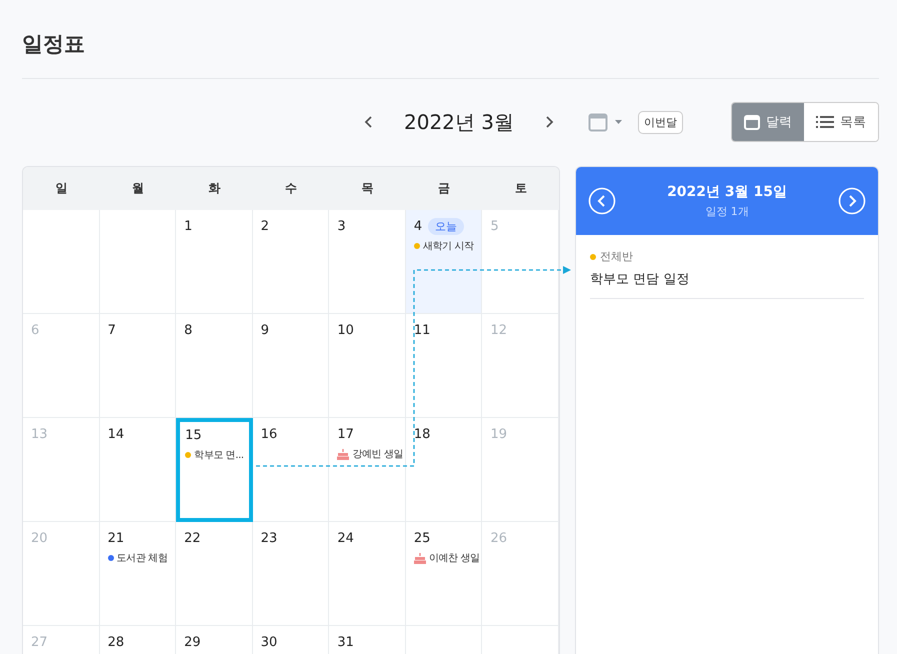 The width and height of the screenshot is (897, 654). Describe the element at coordinates (345, 538) in the screenshot. I see `day-number: 24` at that location.